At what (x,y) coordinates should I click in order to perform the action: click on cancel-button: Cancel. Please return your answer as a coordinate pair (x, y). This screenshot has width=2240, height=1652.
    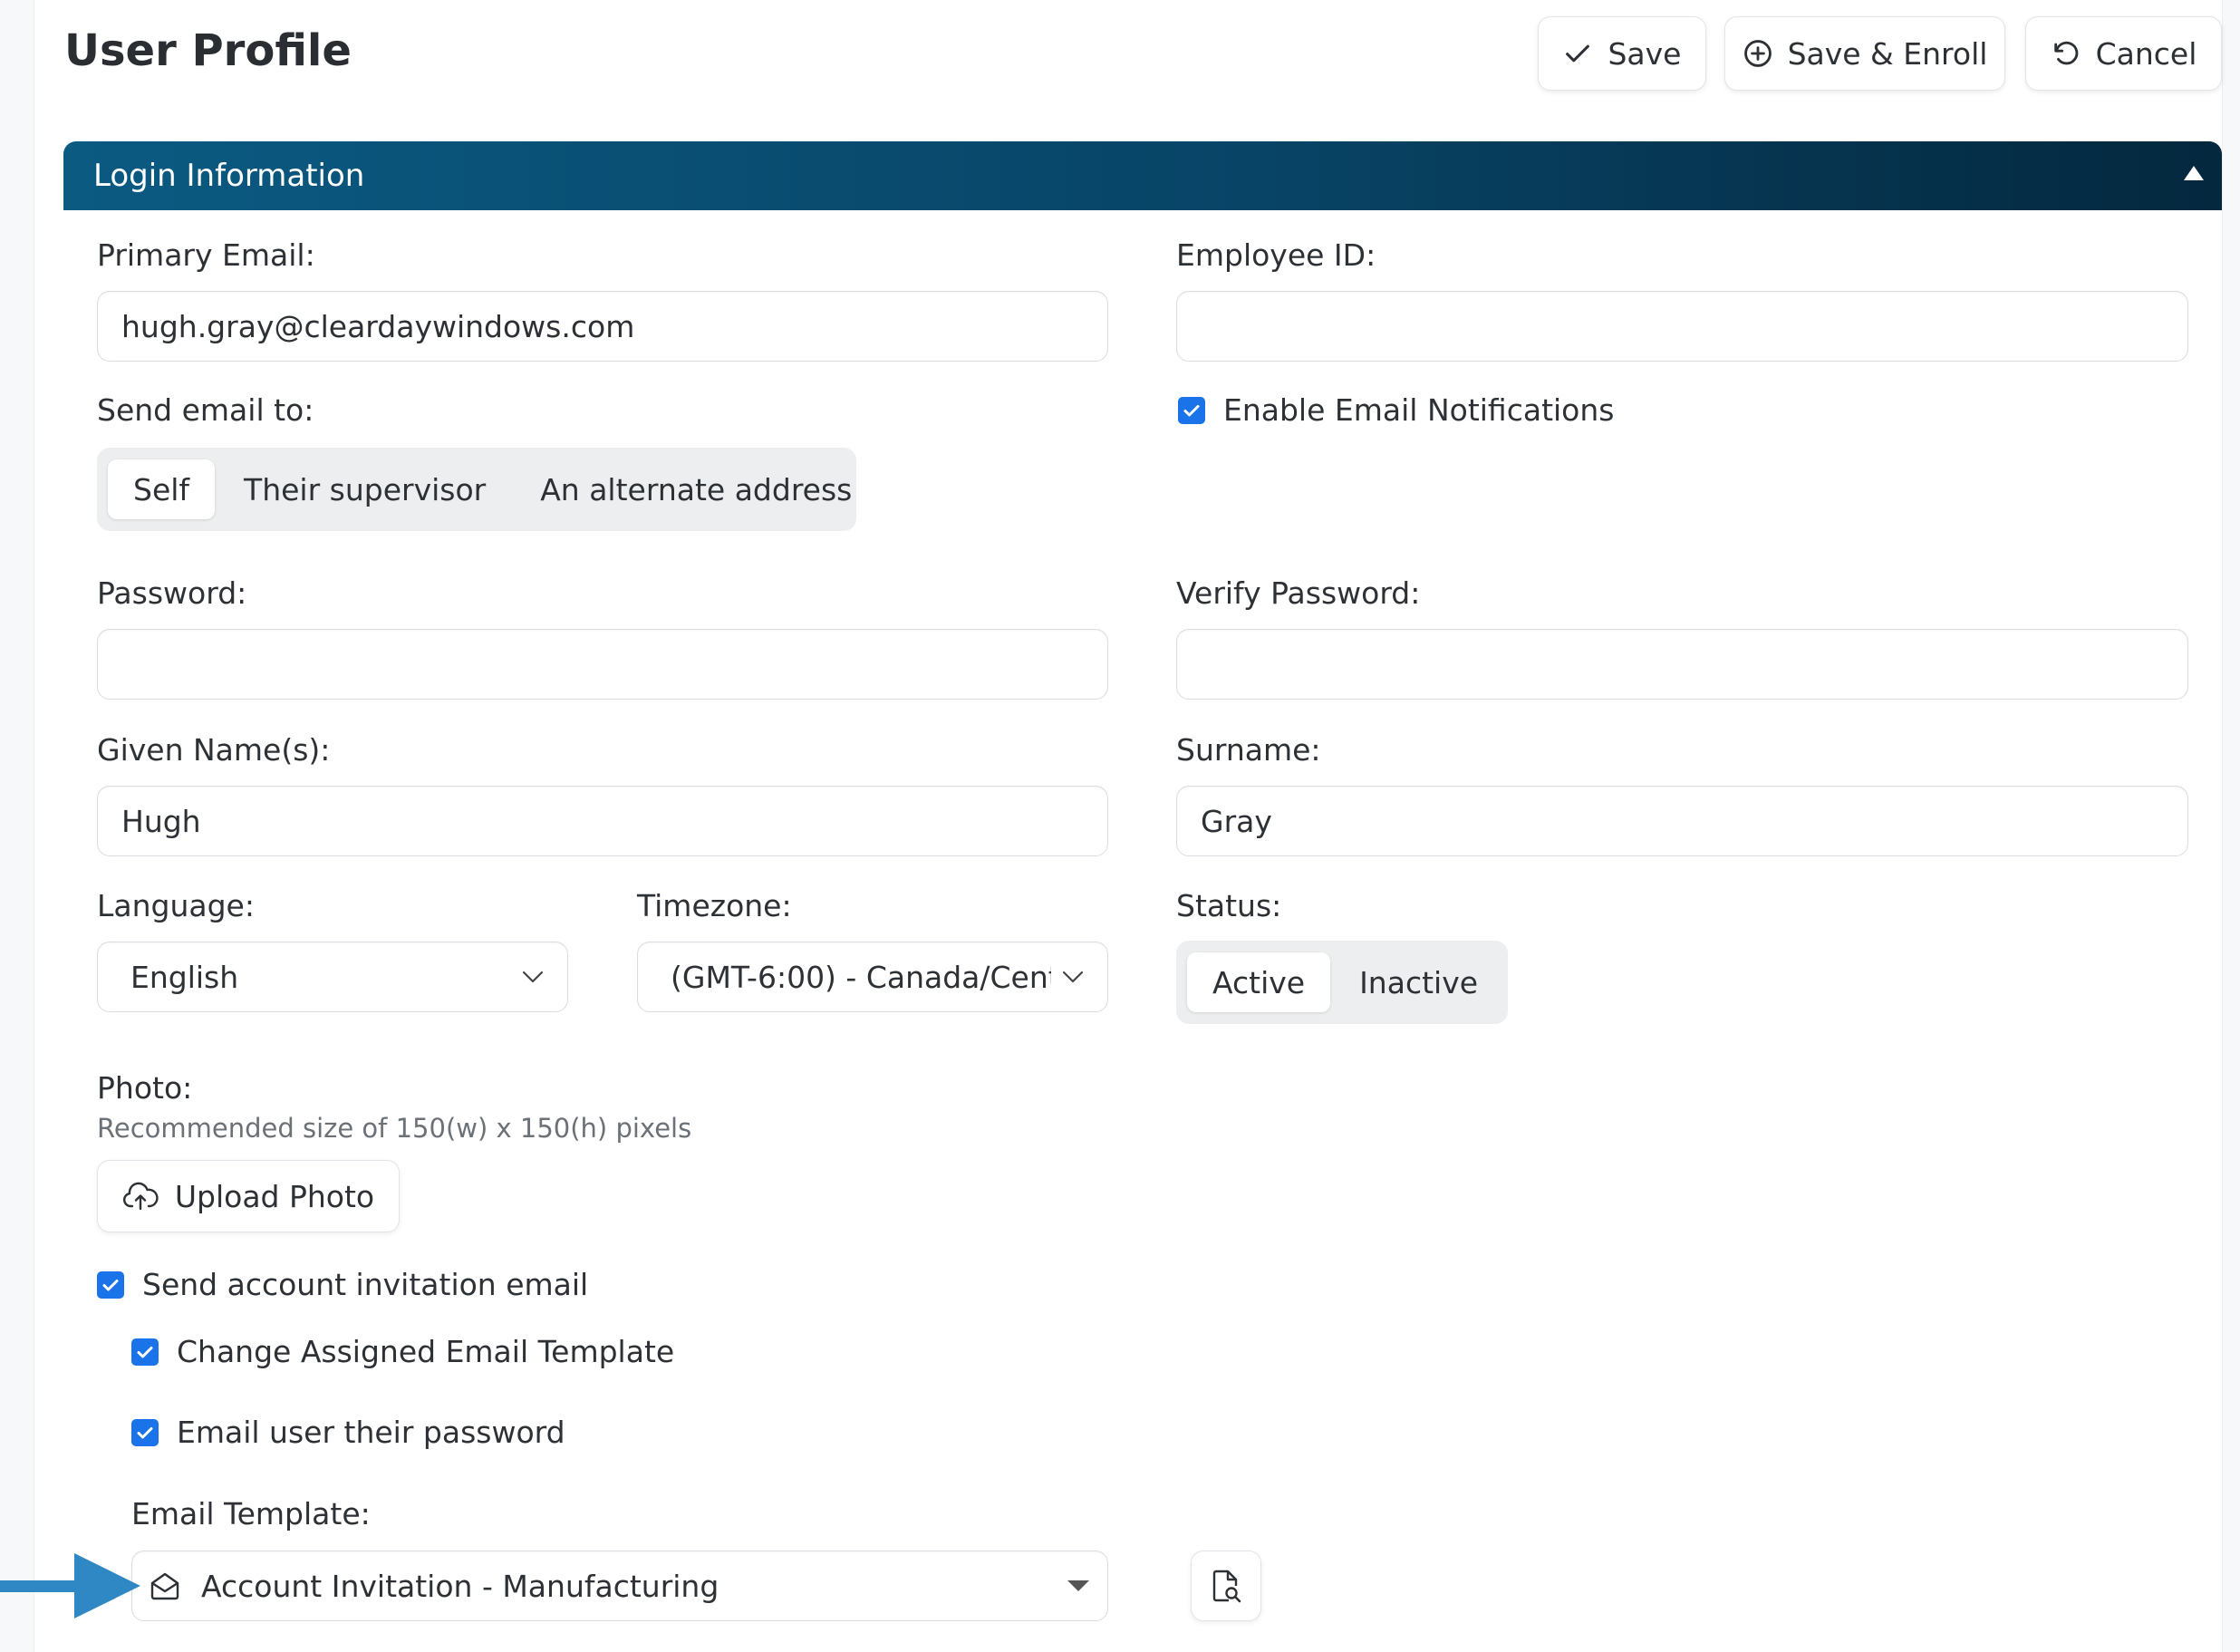
    Looking at the image, I should click on (2123, 53).